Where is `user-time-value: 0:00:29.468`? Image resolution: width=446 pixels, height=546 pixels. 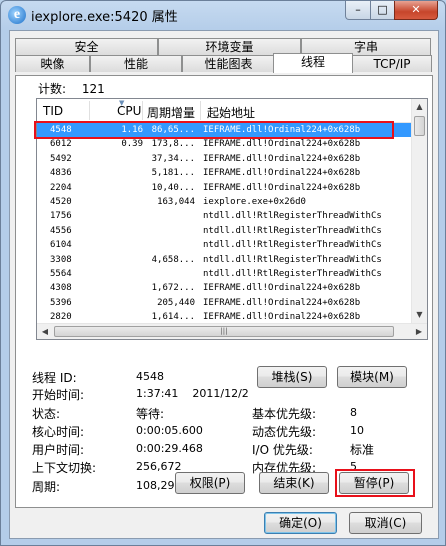 user-time-value: 0:00:29.468 is located at coordinates (169, 448).